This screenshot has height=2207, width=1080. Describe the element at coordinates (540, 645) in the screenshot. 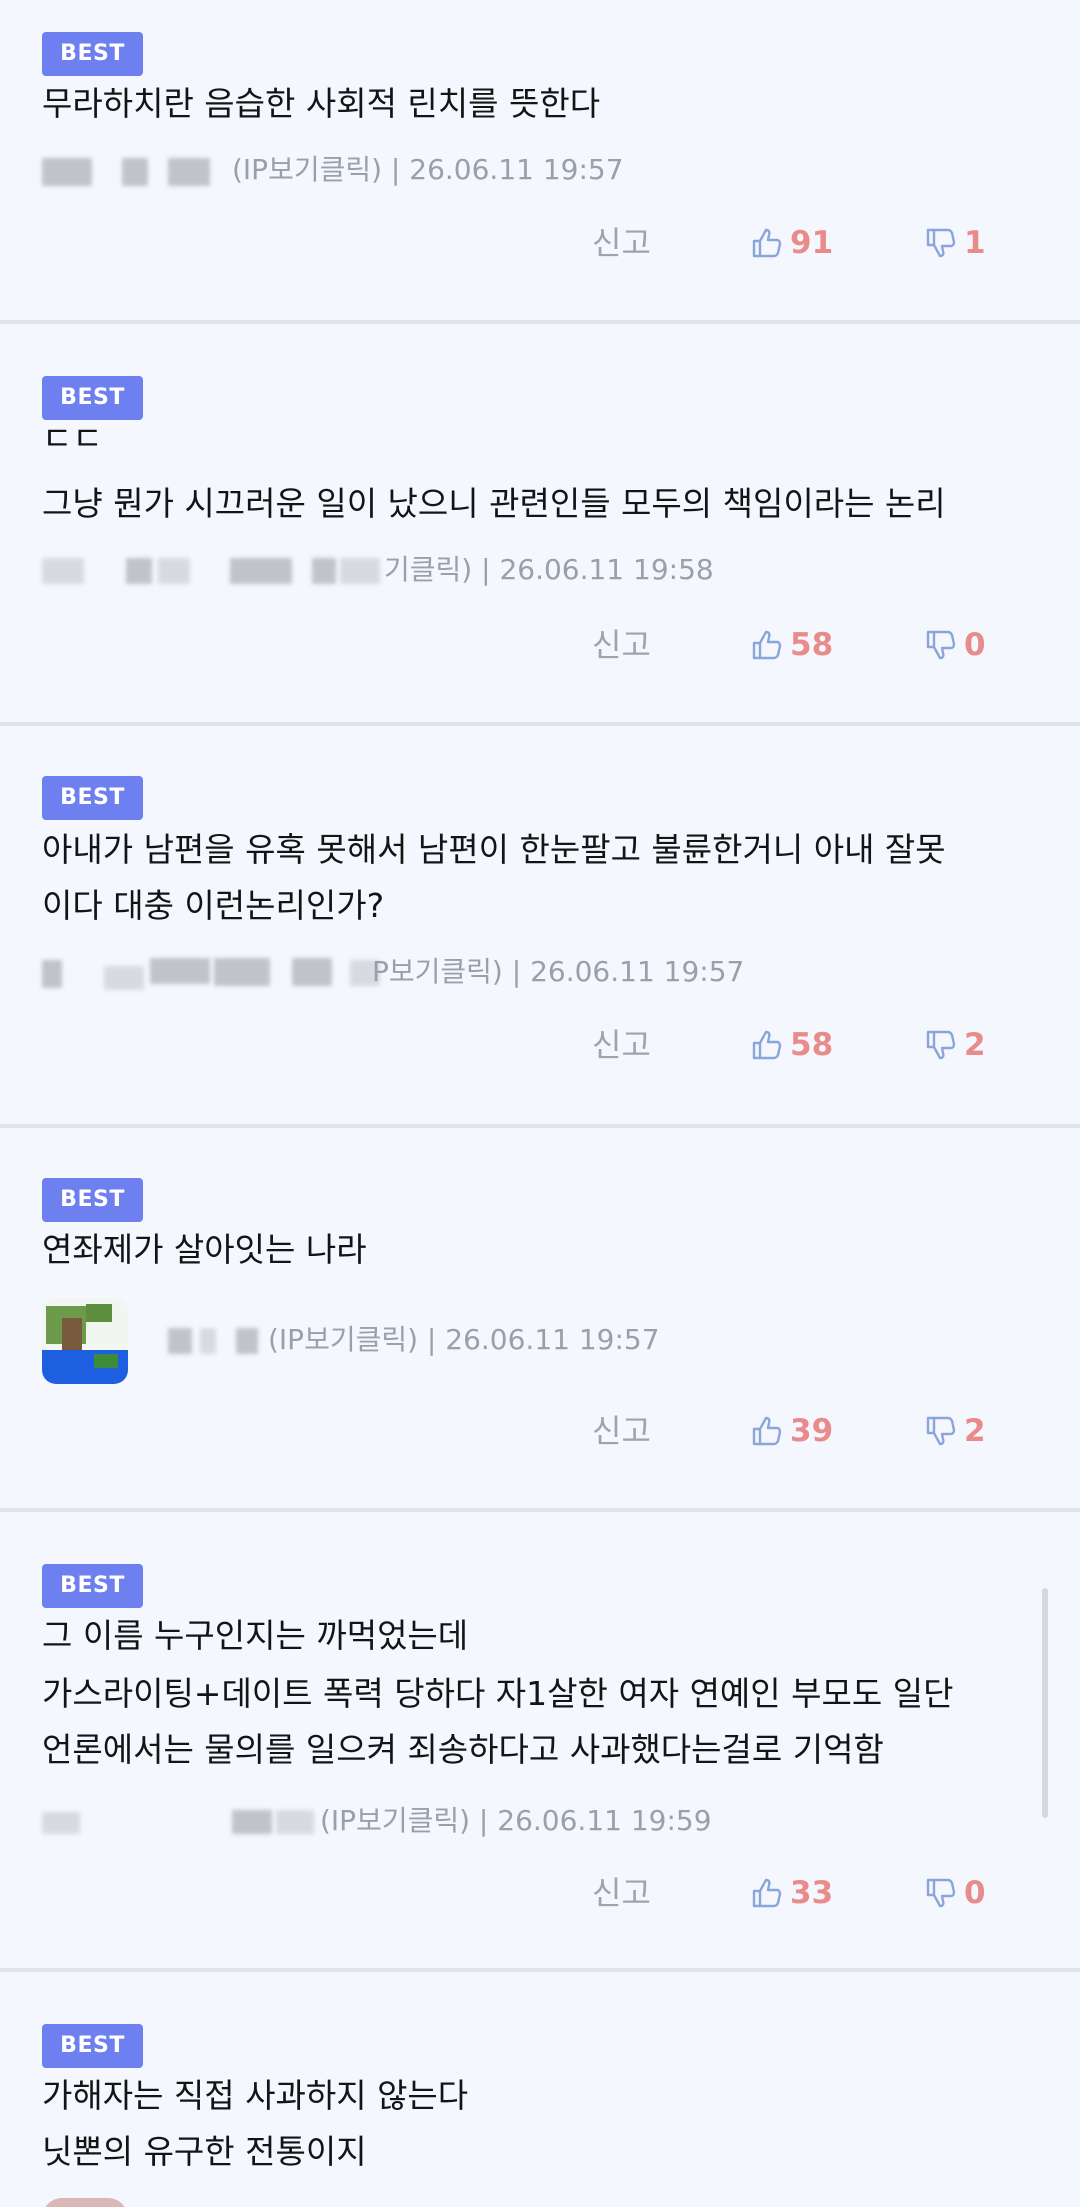

I see `comment-actions: 신고 58 0` at that location.